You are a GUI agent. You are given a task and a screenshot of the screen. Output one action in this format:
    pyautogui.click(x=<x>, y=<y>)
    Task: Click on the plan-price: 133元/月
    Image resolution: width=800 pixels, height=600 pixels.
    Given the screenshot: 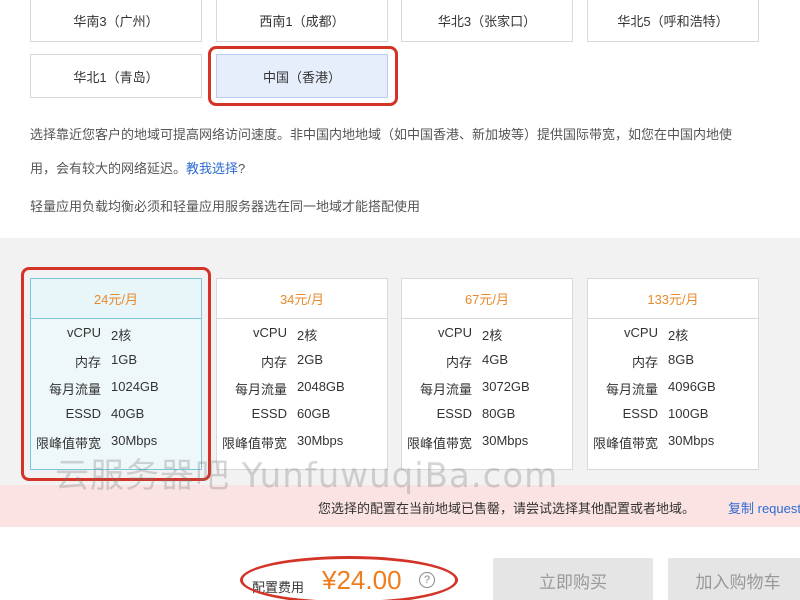 What is the action you would take?
    pyautogui.click(x=673, y=299)
    